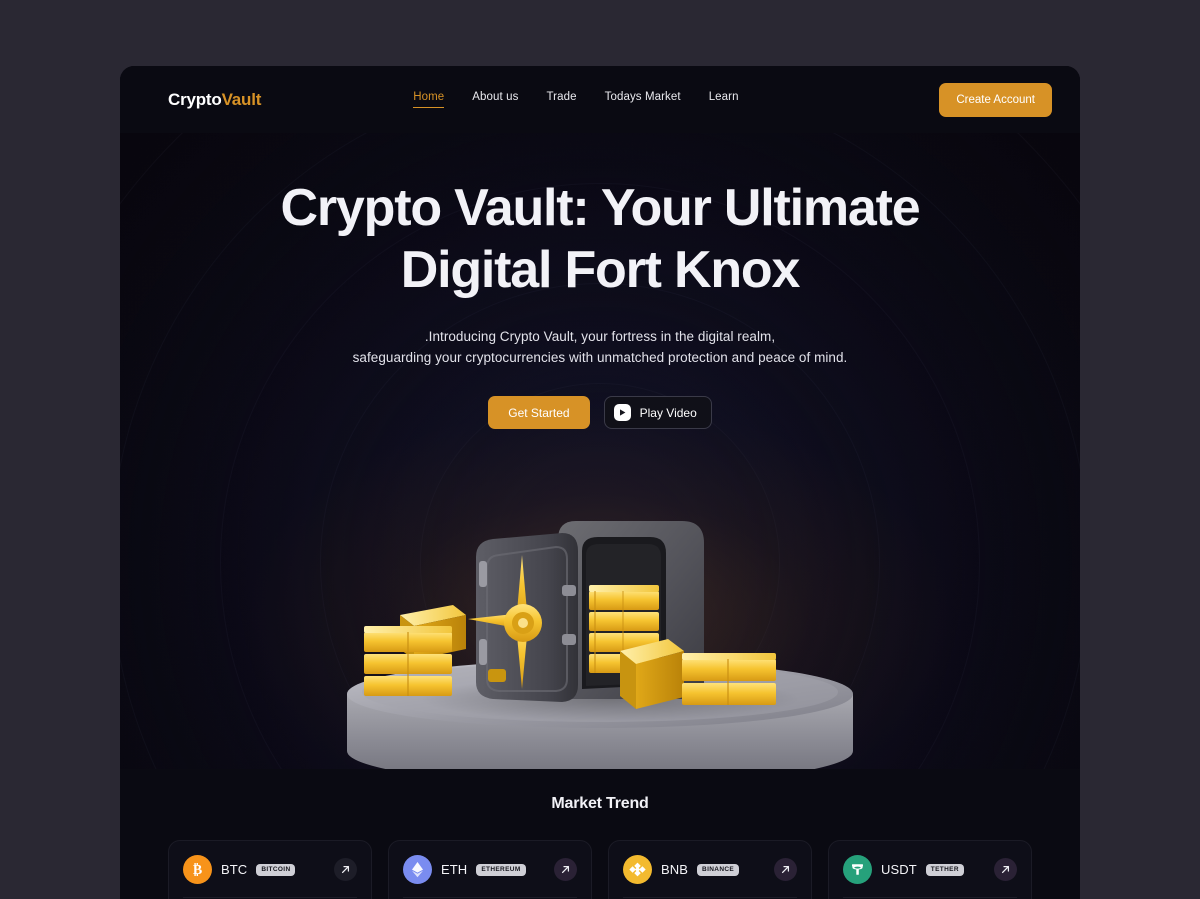 Image resolution: width=1200 pixels, height=899 pixels. Describe the element at coordinates (643, 99) in the screenshot. I see `nav-link-todays-market: Todays Market` at that location.